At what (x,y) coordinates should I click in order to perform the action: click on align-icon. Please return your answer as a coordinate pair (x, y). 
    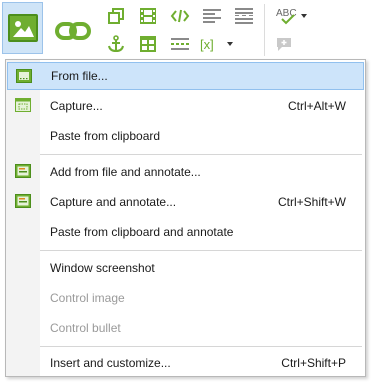
    Looking at the image, I should click on (212, 16).